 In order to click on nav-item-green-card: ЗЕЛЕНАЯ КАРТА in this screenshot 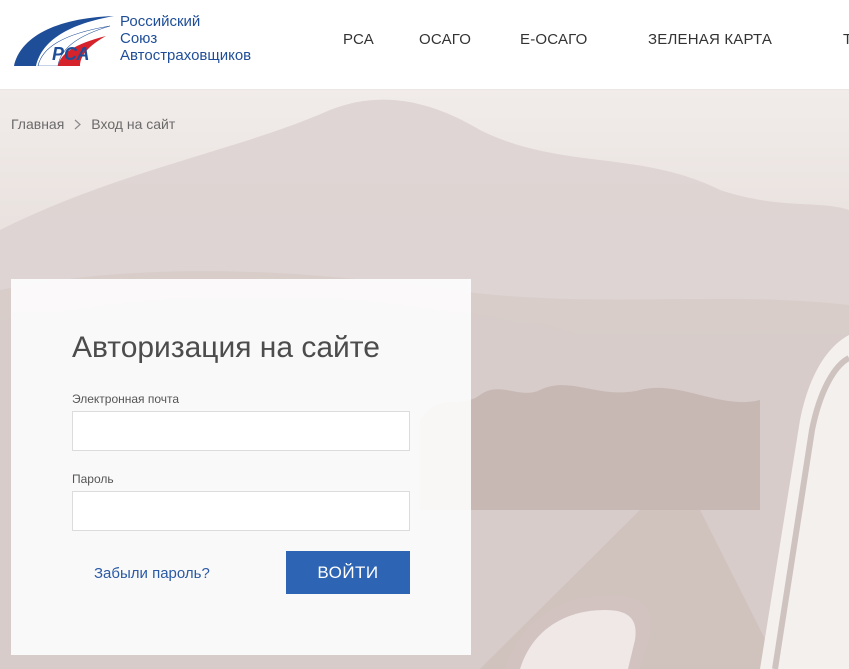, I will do `click(710, 39)`.